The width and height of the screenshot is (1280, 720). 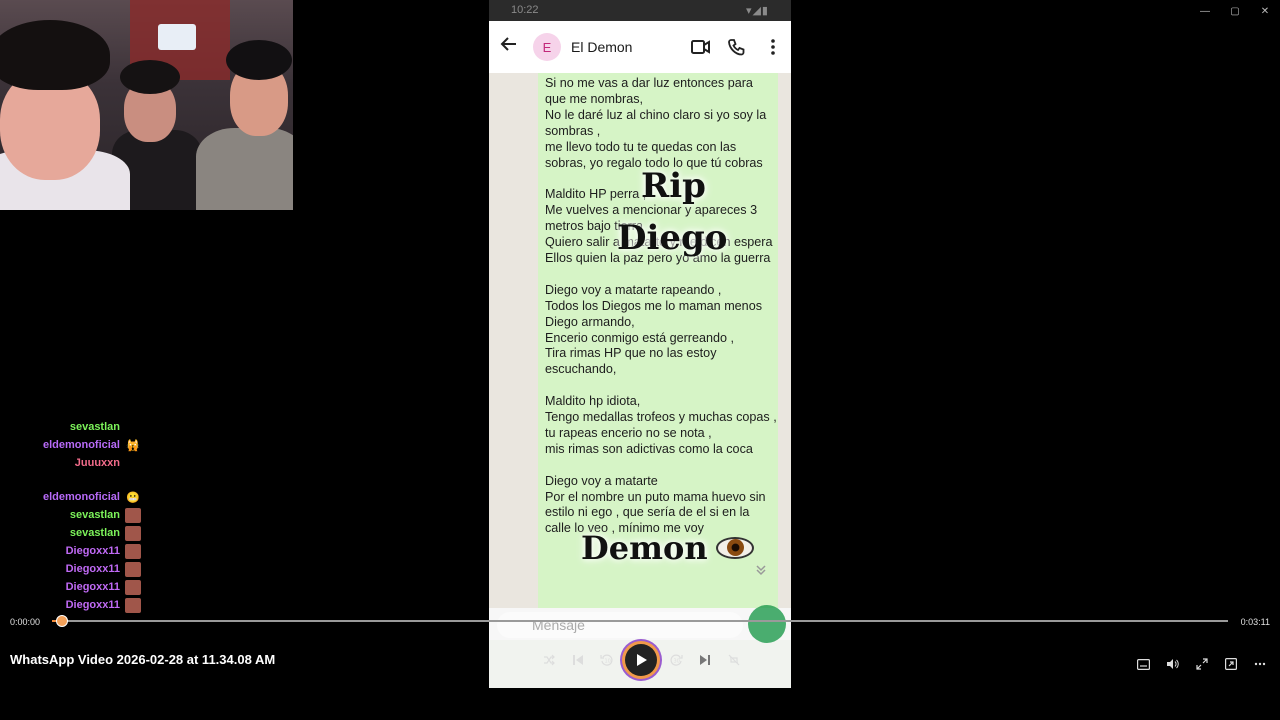 What do you see at coordinates (644, 548) in the screenshot?
I see `caption-demon-text: Demon` at bounding box center [644, 548].